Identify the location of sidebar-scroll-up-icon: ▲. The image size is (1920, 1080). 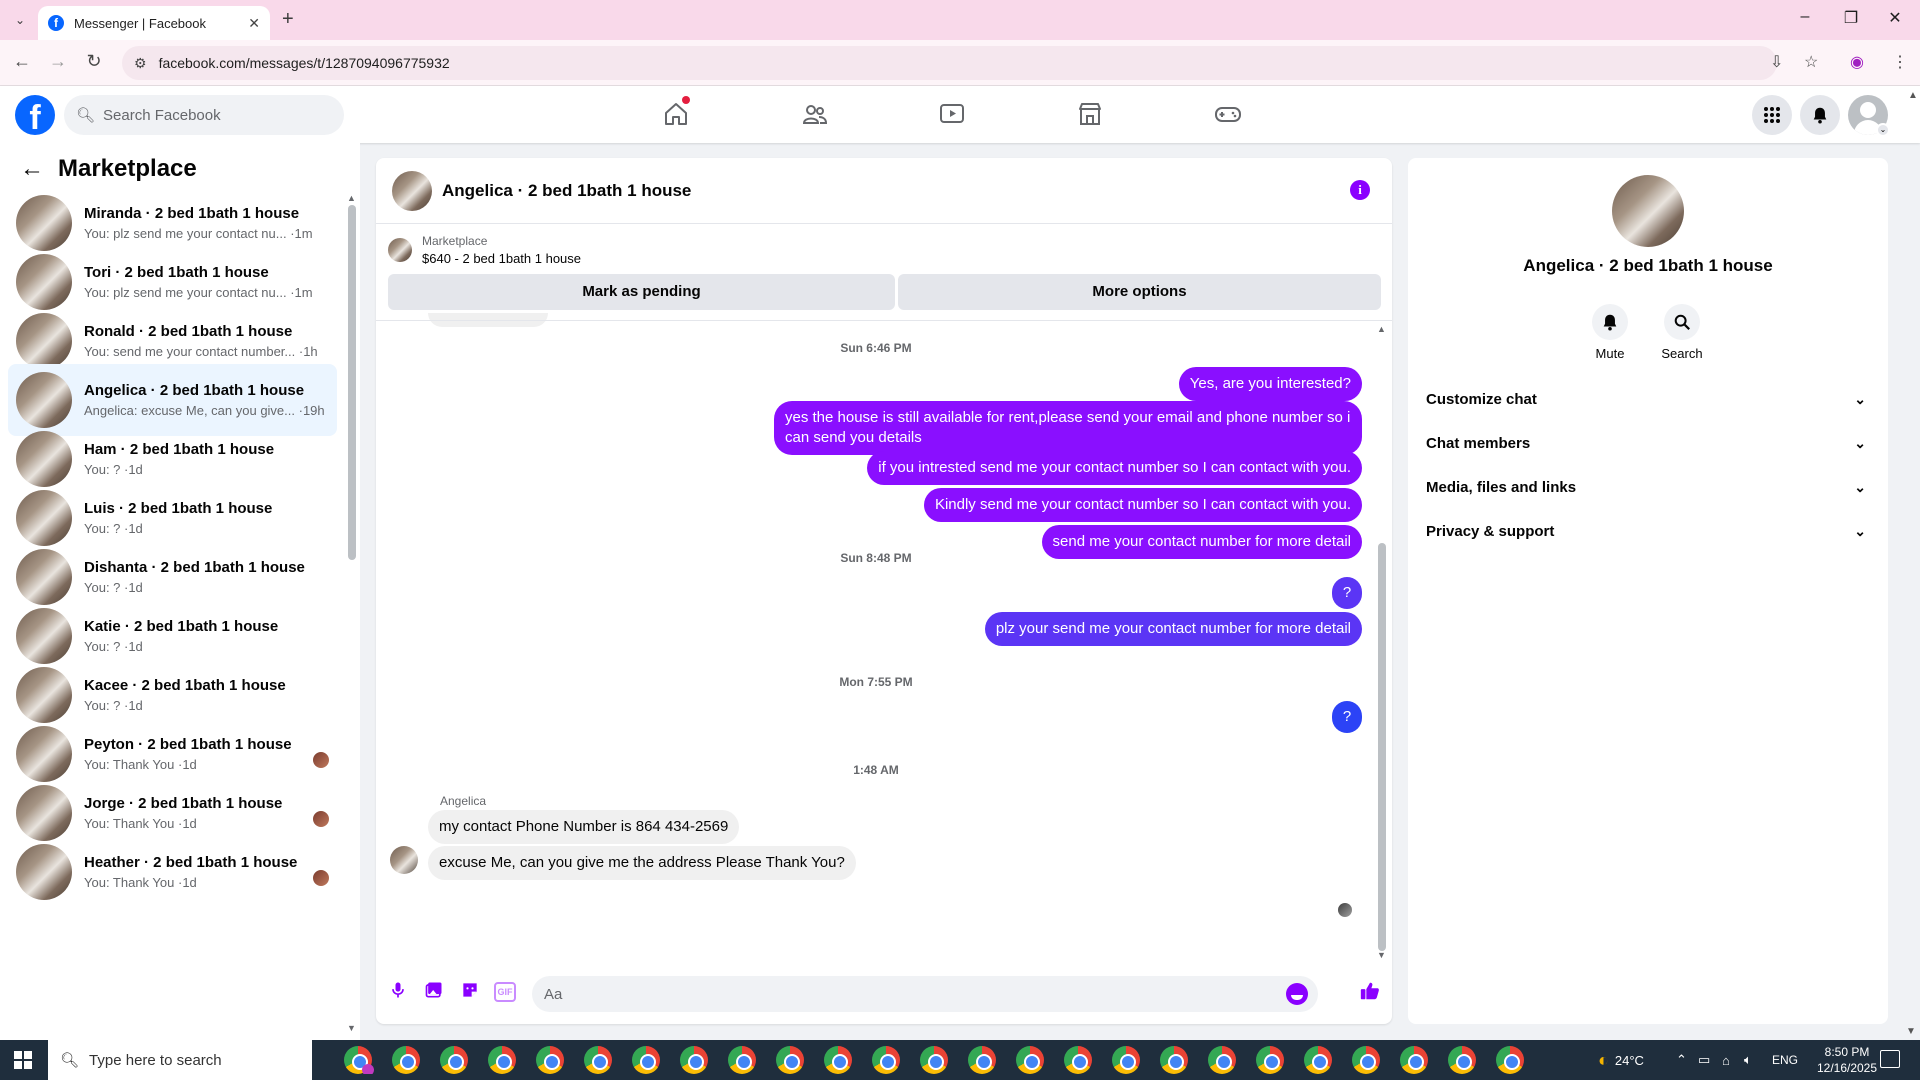
(351, 198).